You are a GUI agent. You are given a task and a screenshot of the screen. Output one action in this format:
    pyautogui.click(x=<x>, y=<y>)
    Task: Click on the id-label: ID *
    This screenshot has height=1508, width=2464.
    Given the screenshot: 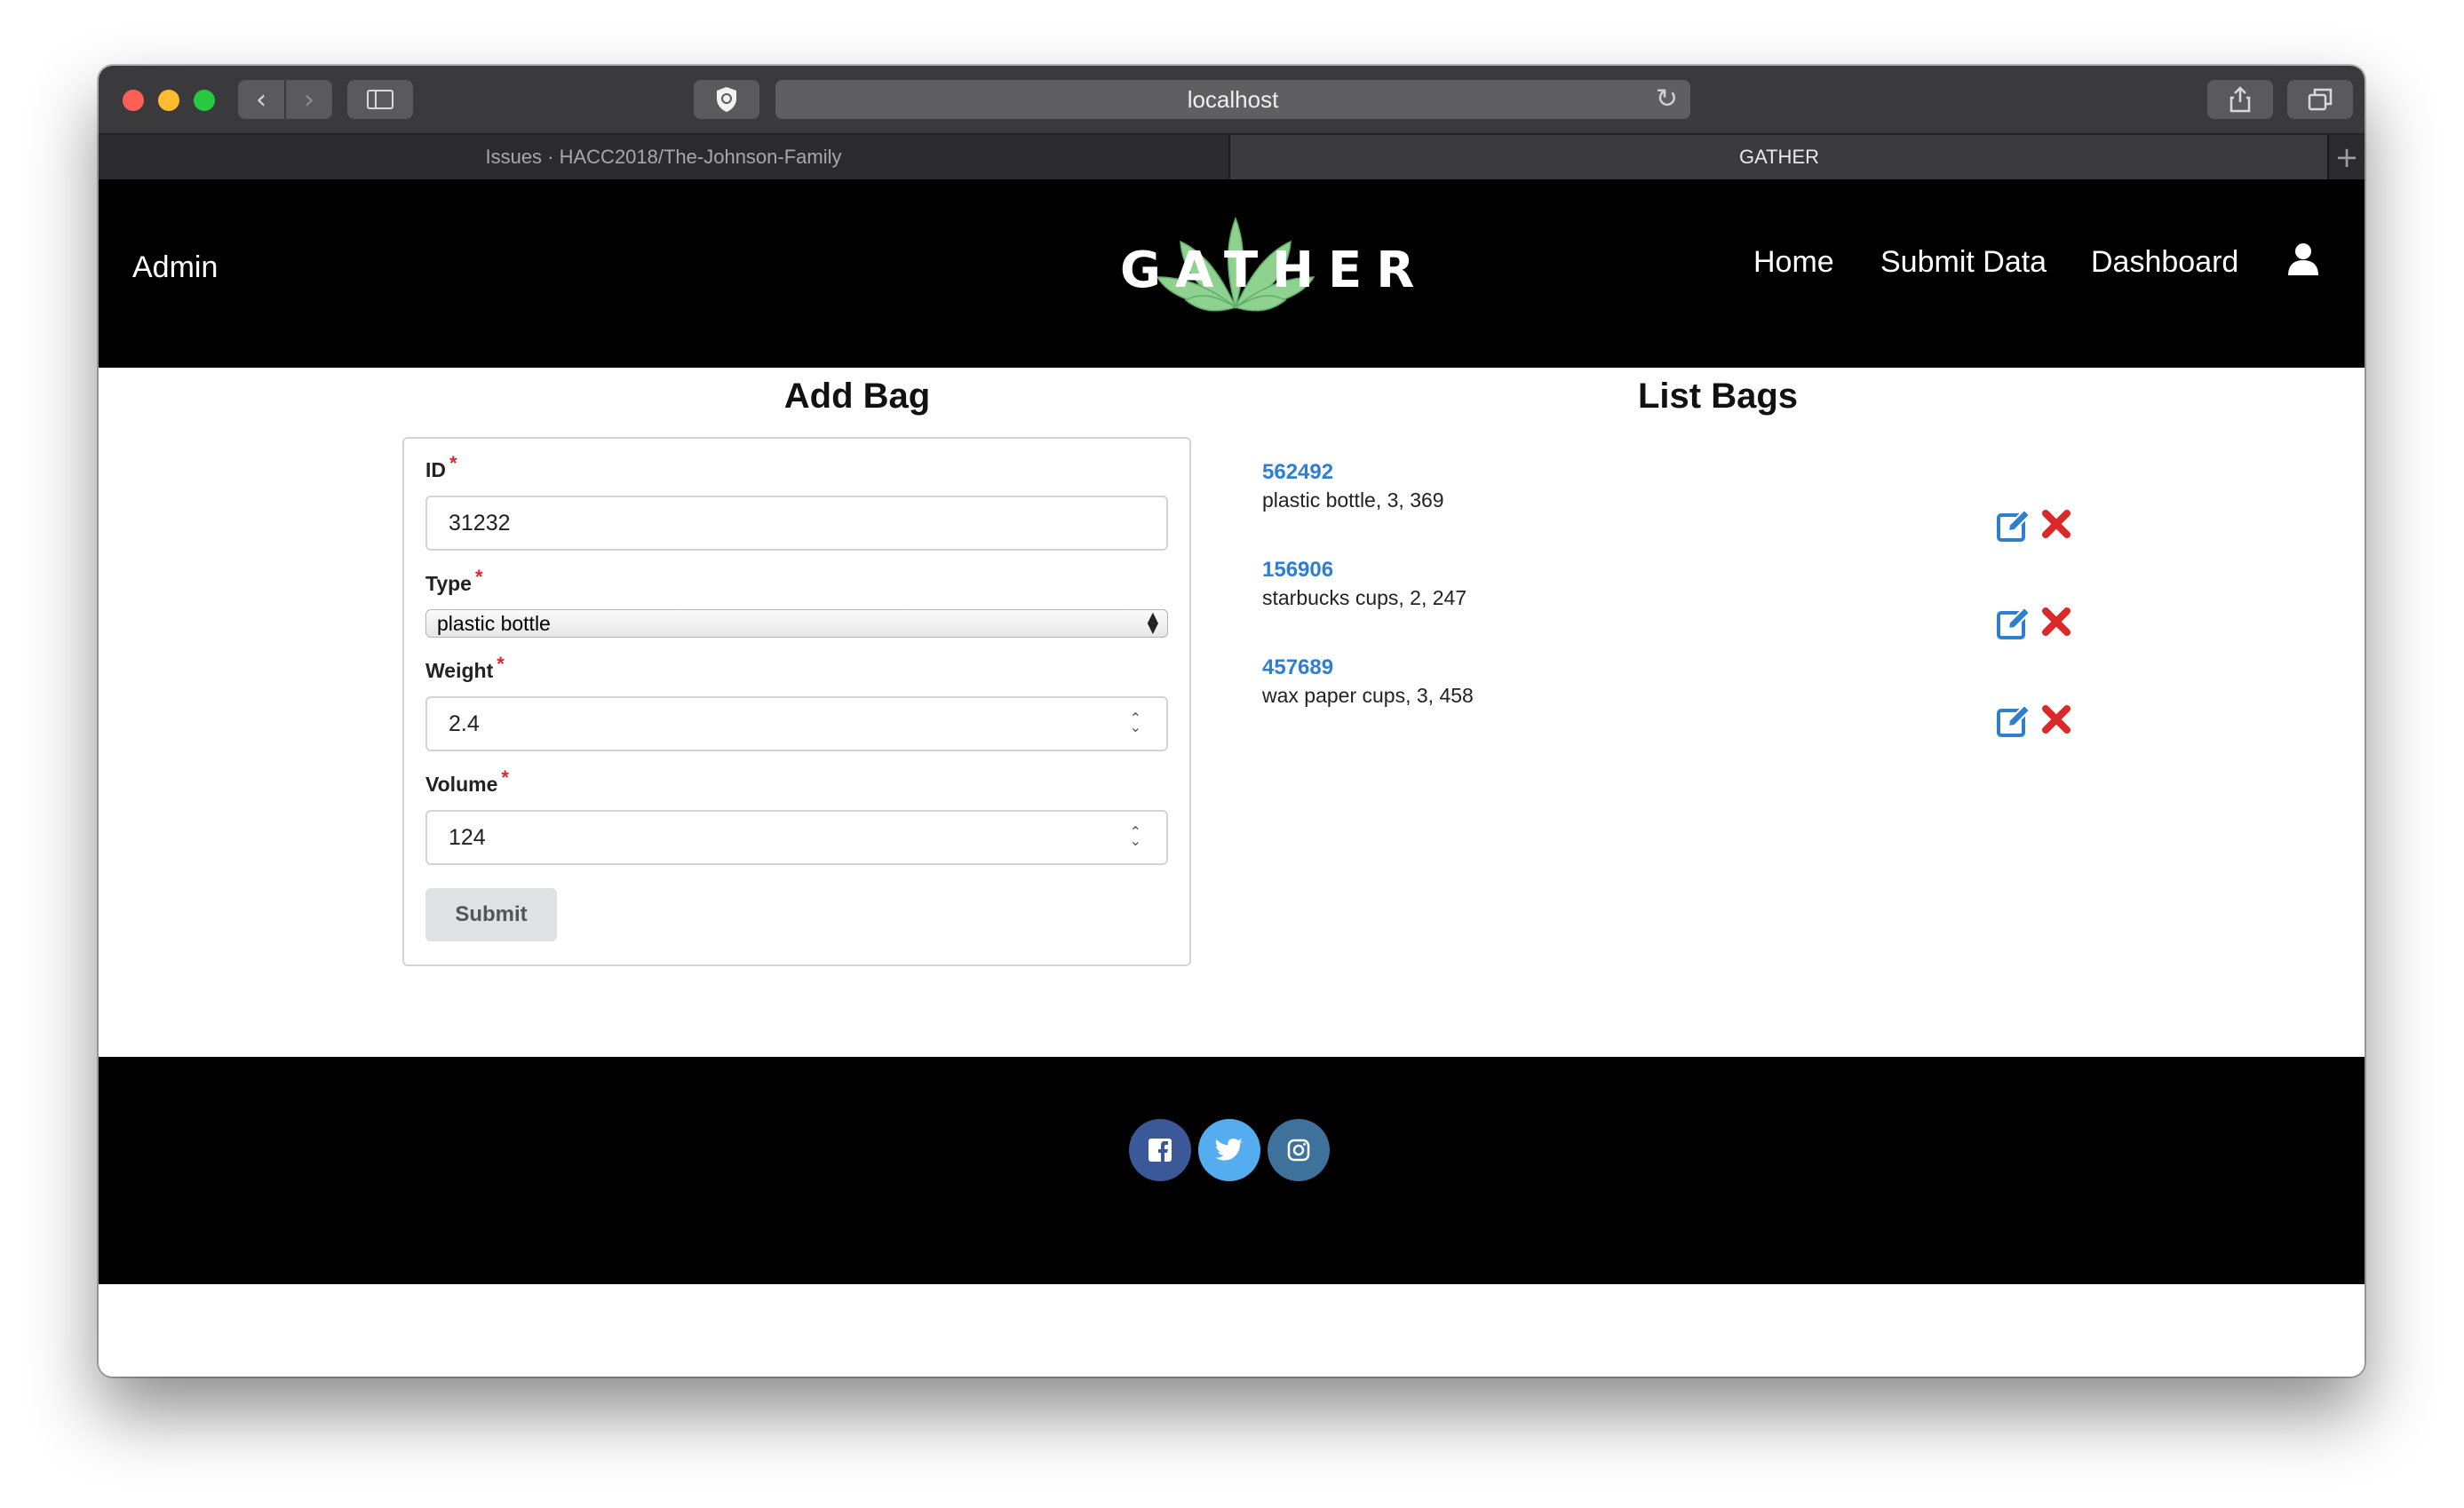 What is the action you would take?
    pyautogui.click(x=441, y=467)
    